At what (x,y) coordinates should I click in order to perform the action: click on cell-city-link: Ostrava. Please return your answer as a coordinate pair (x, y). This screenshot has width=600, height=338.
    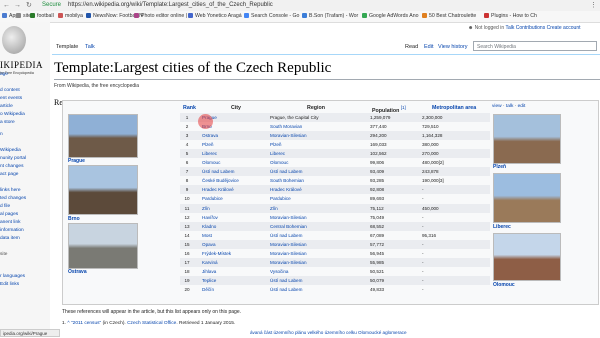
    Looking at the image, I should click on (210, 135).